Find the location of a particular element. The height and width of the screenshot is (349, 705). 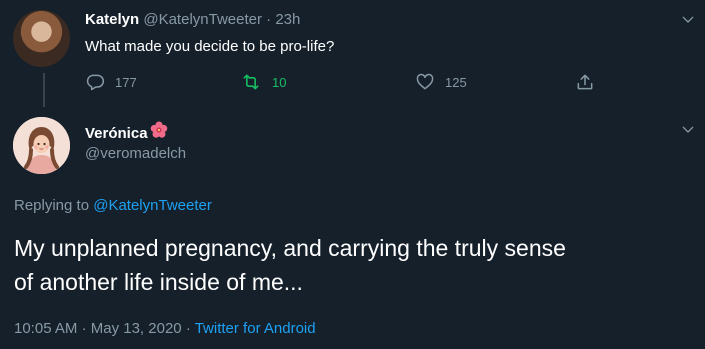

replying-to-line: Replying to @KatelynTweeter is located at coordinates (113, 206).